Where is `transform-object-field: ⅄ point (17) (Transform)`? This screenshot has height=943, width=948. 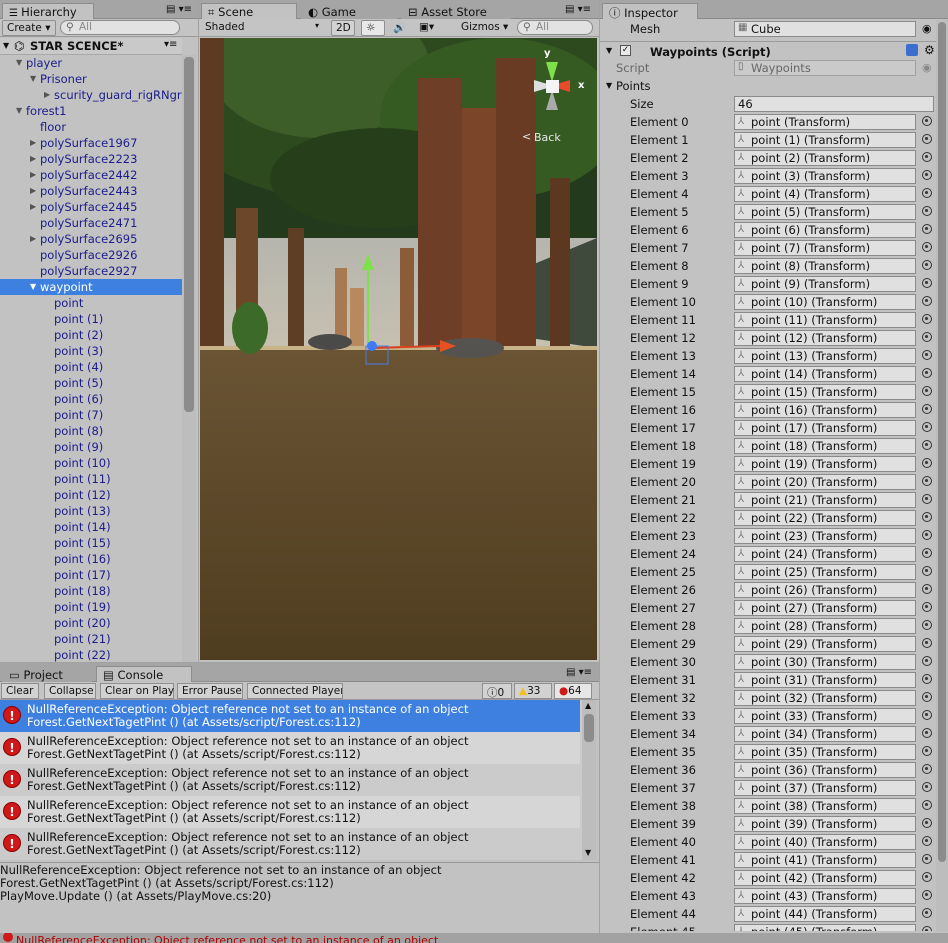
transform-object-field: ⅄ point (17) (Transform) is located at coordinates (825, 428).